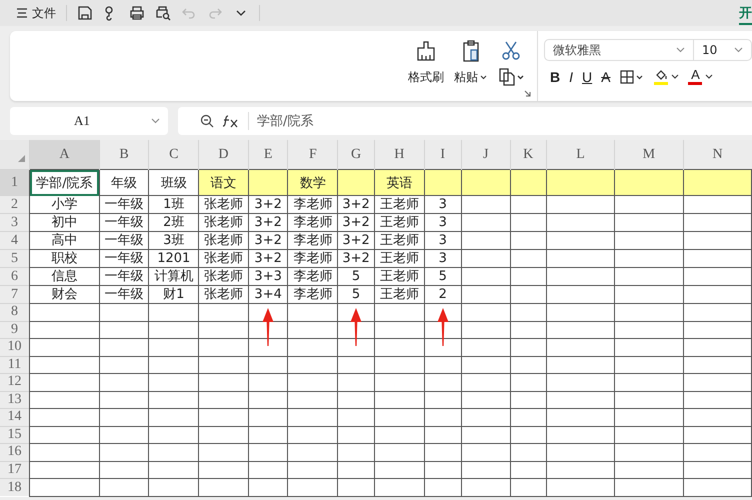 The image size is (752, 500). I want to click on scissors-icon, so click(511, 50).